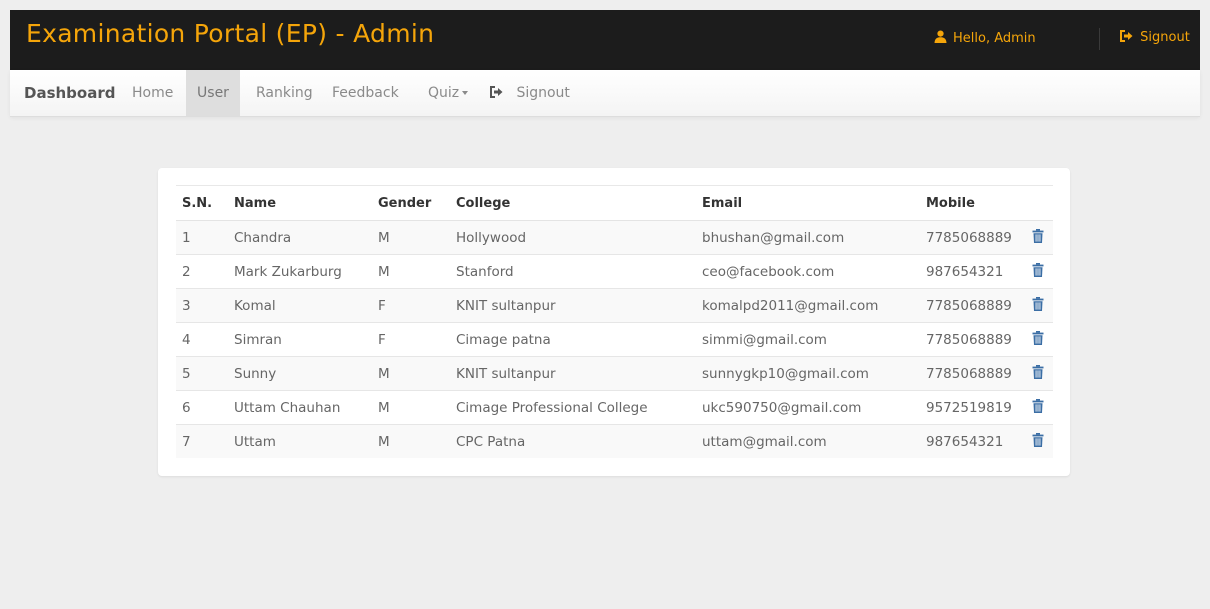  Describe the element at coordinates (202, 203) in the screenshot. I see `header-sn: S.N.` at that location.